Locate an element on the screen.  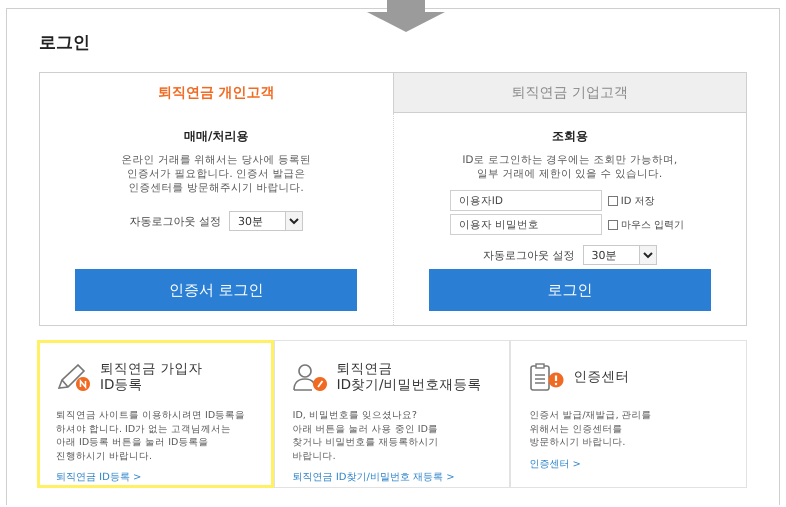
description-line: 진행하시기 바랍니다. is located at coordinates (105, 456).